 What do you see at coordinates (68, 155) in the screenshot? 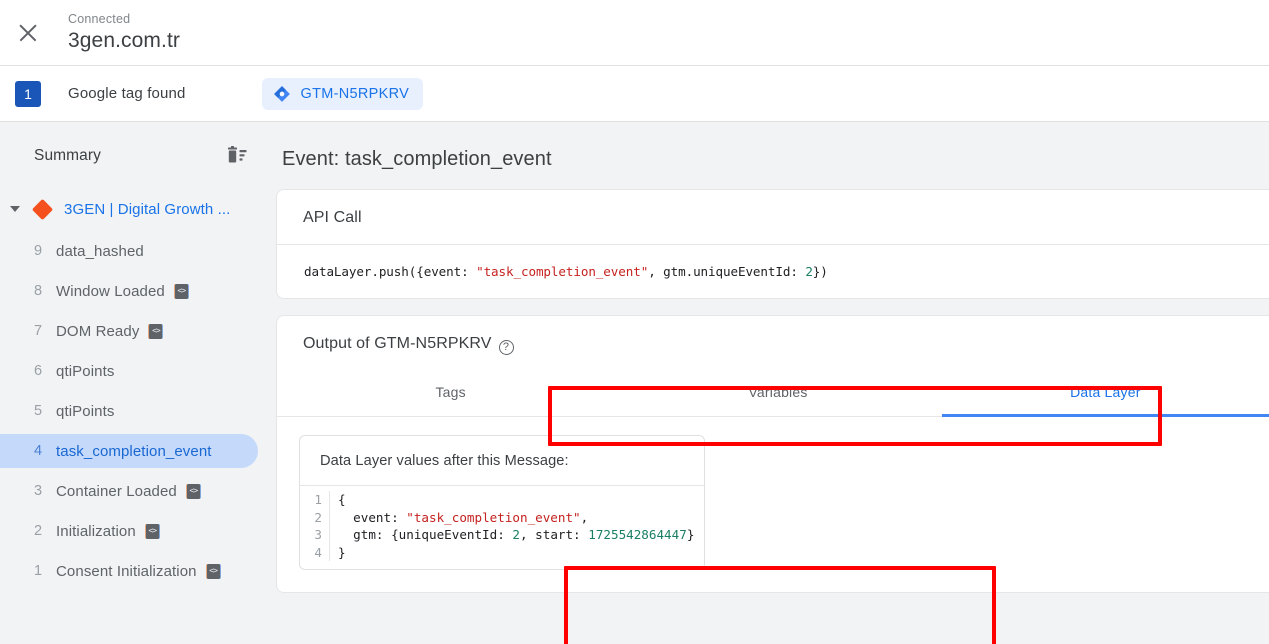
I see `summary-label: Summary` at bounding box center [68, 155].